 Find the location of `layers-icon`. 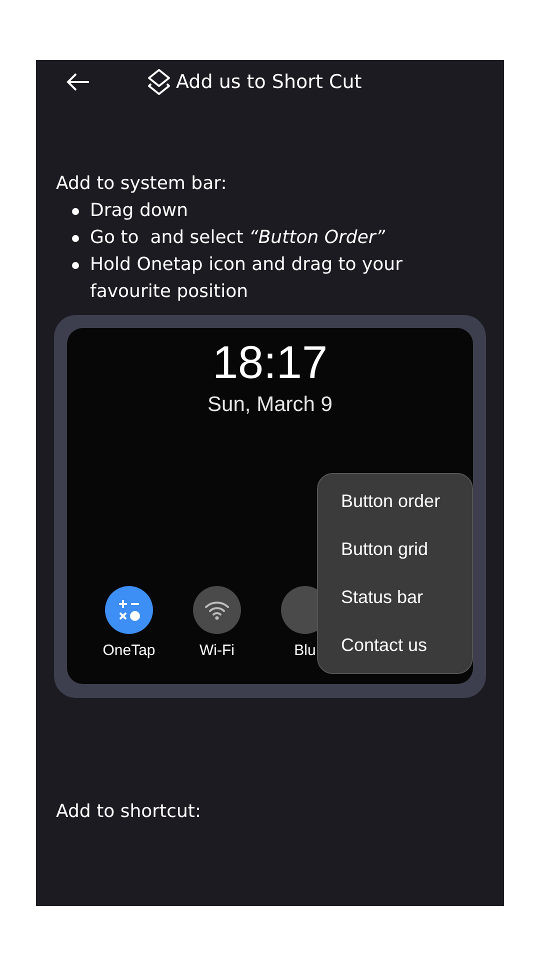

layers-icon is located at coordinates (159, 82).